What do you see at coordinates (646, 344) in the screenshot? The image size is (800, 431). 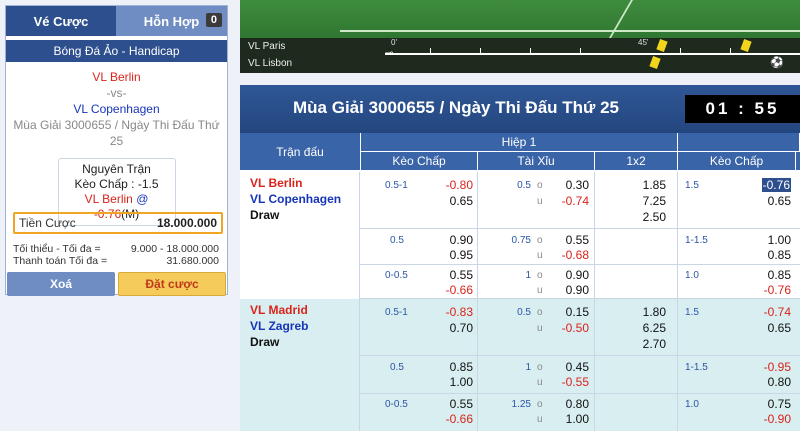 I see `1x2-draw-odds: 2.70` at bounding box center [646, 344].